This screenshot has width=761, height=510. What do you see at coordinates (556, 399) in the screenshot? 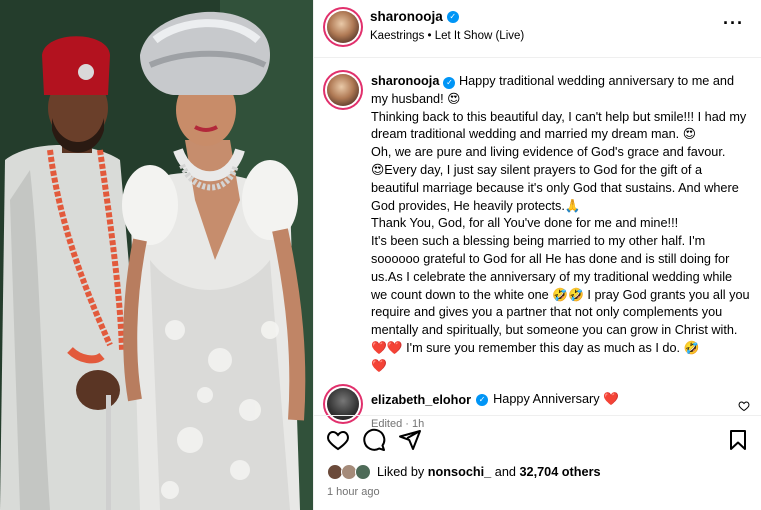
I see `comment-body: Happy Anniversary ❤️` at bounding box center [556, 399].